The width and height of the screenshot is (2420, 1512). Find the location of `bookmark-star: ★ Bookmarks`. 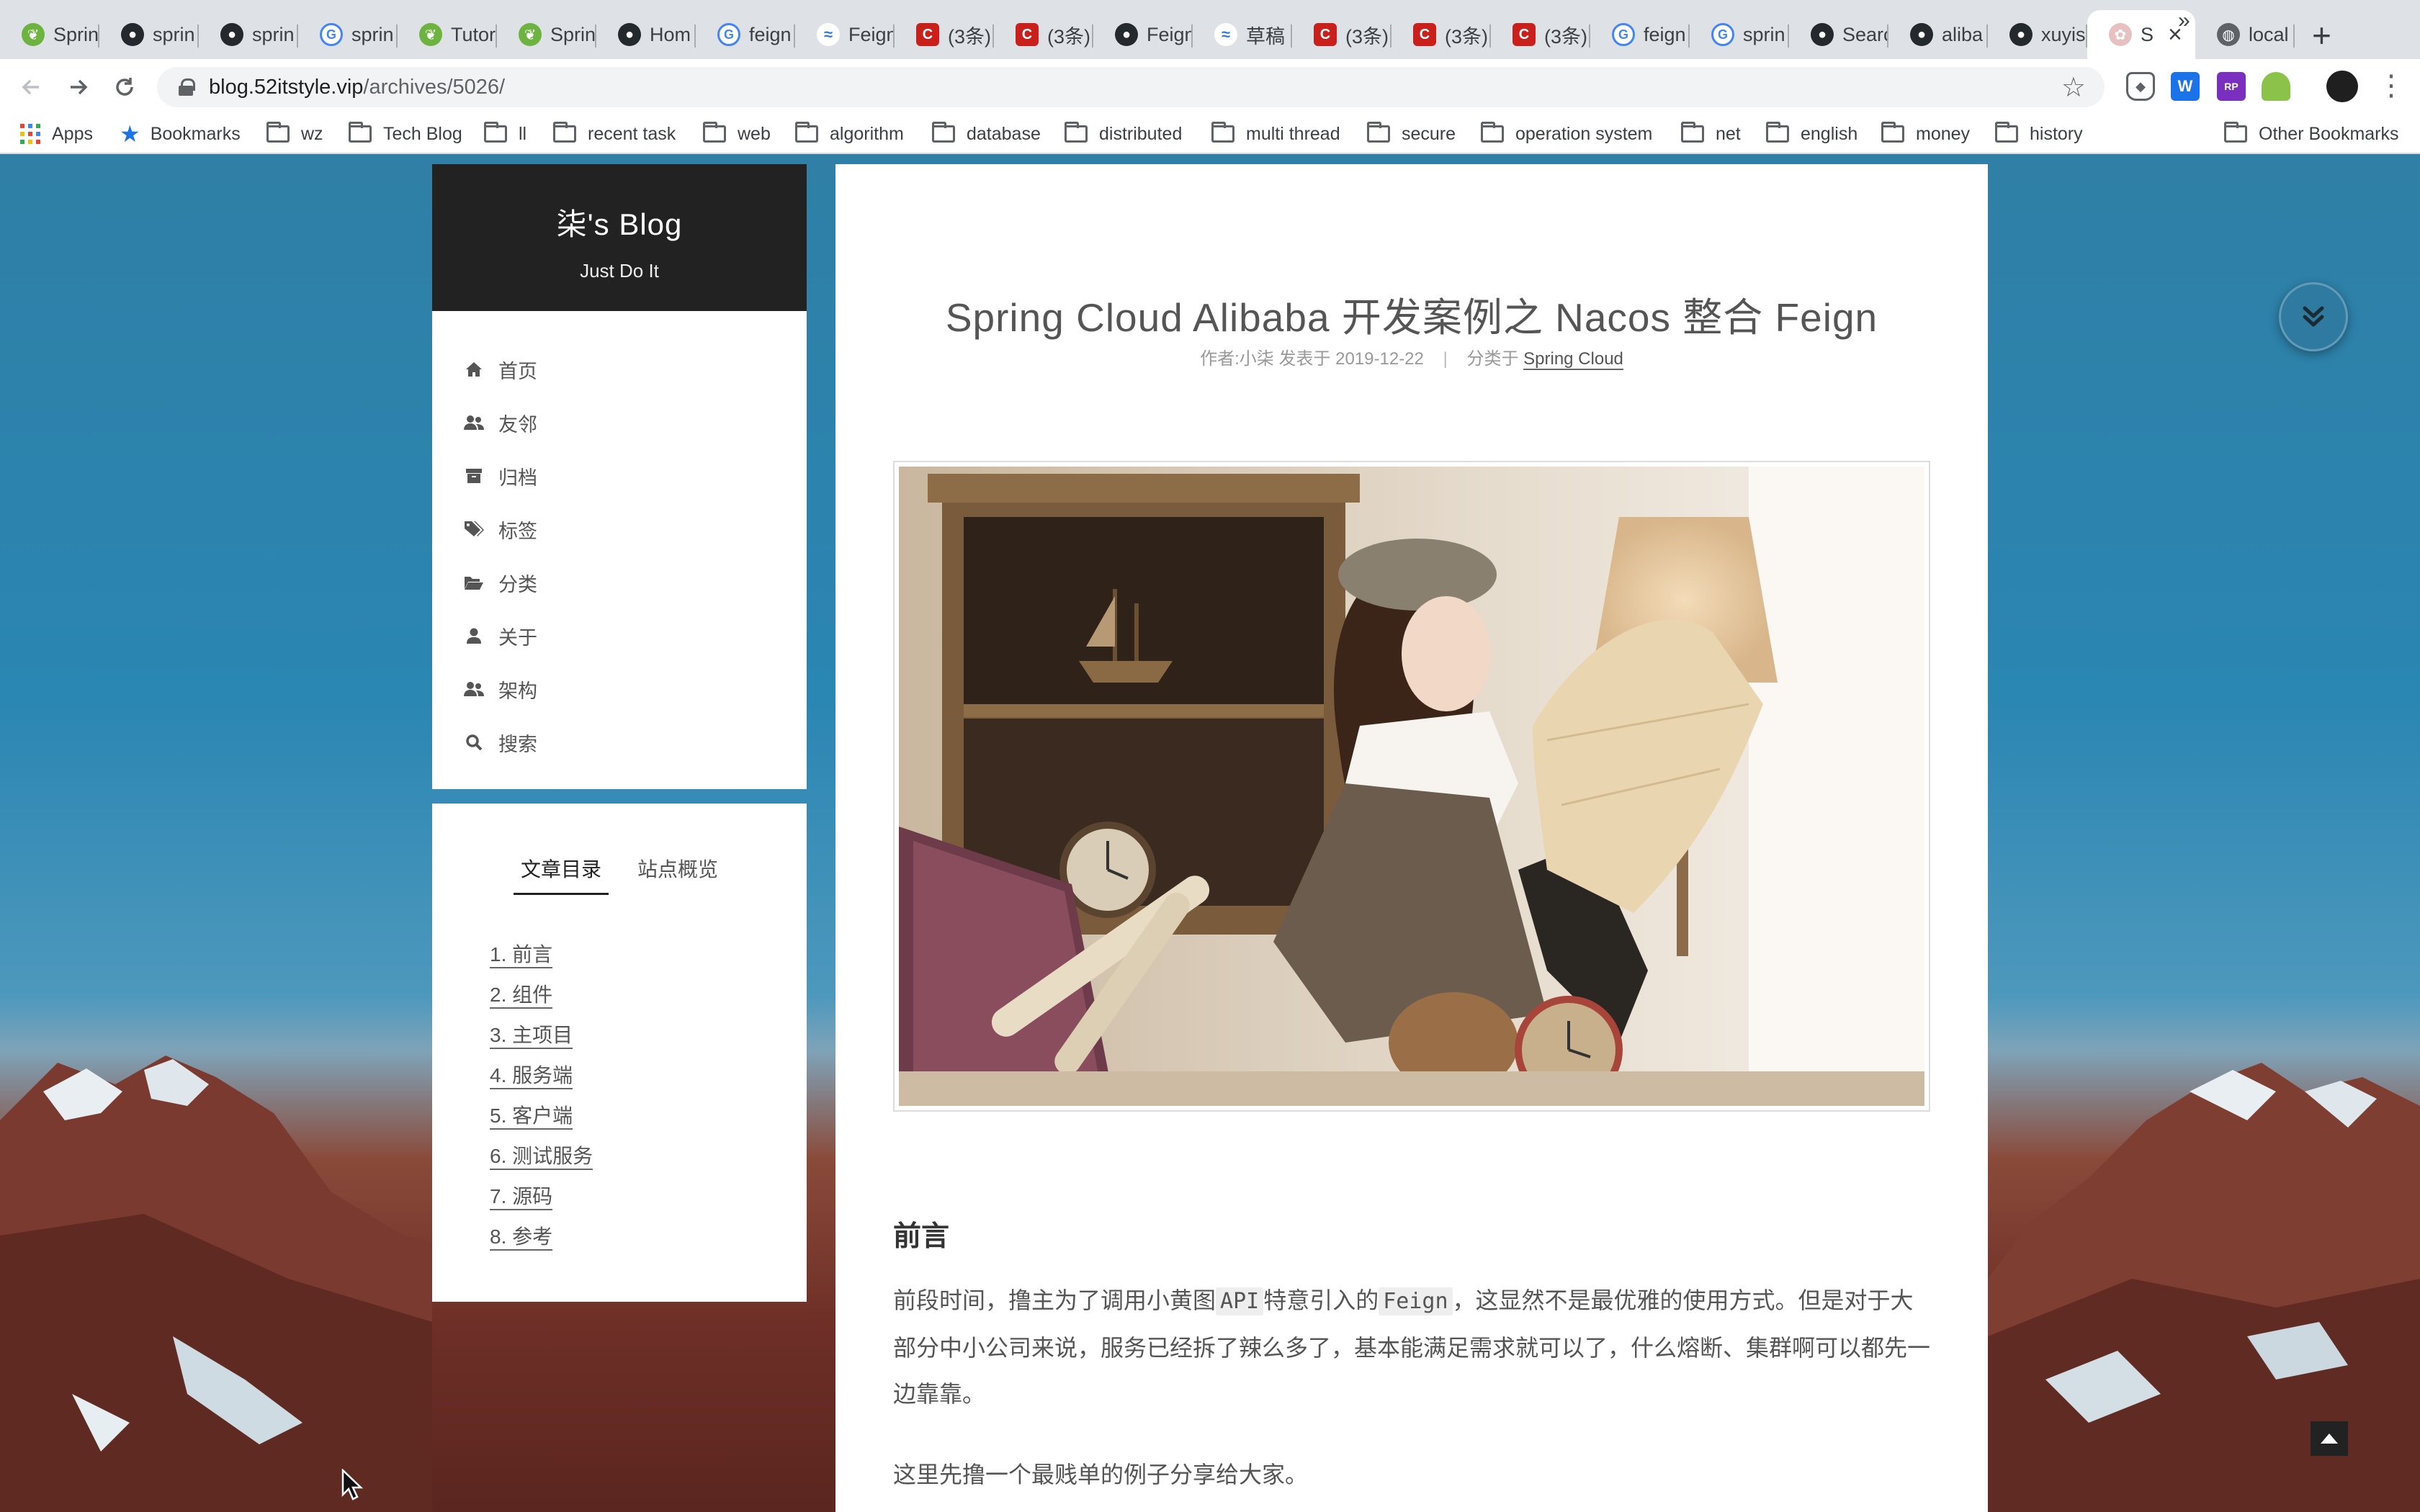

bookmark-star: ★ Bookmarks is located at coordinates (180, 134).